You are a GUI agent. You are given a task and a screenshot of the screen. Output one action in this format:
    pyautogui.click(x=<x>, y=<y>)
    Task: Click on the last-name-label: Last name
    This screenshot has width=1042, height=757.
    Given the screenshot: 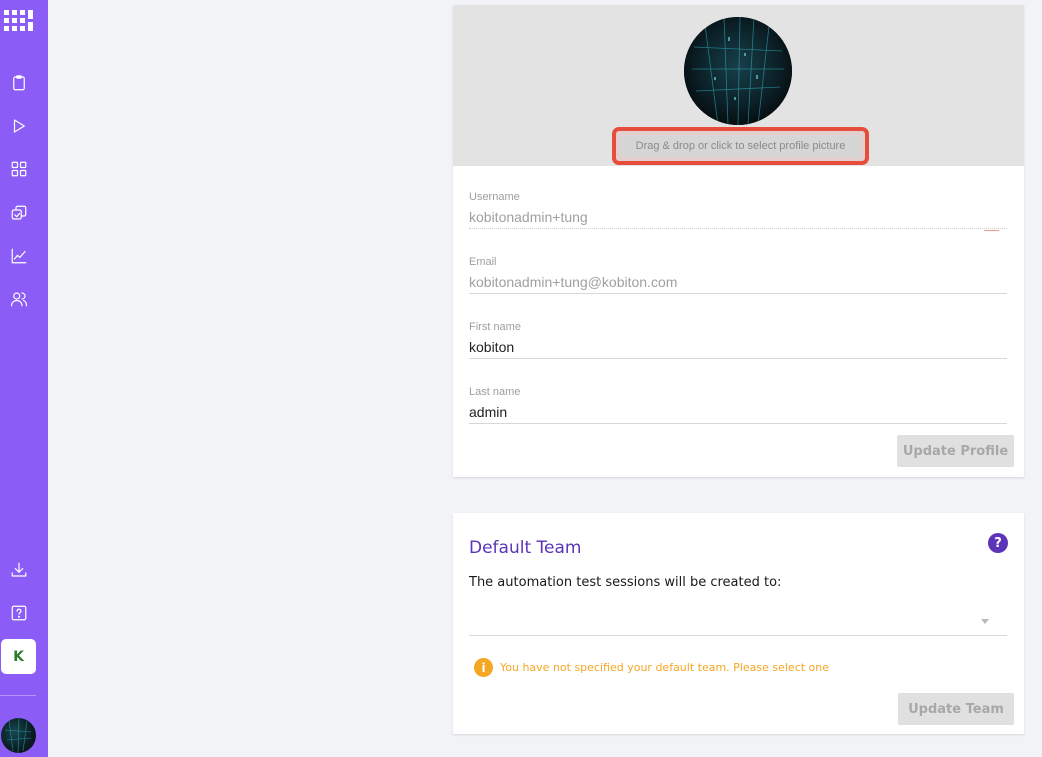 What is the action you would take?
    pyautogui.click(x=495, y=392)
    